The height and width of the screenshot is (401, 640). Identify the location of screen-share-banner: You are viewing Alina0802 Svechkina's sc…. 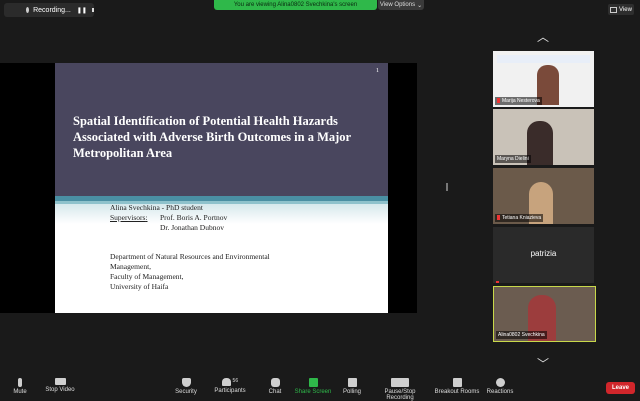
(295, 5).